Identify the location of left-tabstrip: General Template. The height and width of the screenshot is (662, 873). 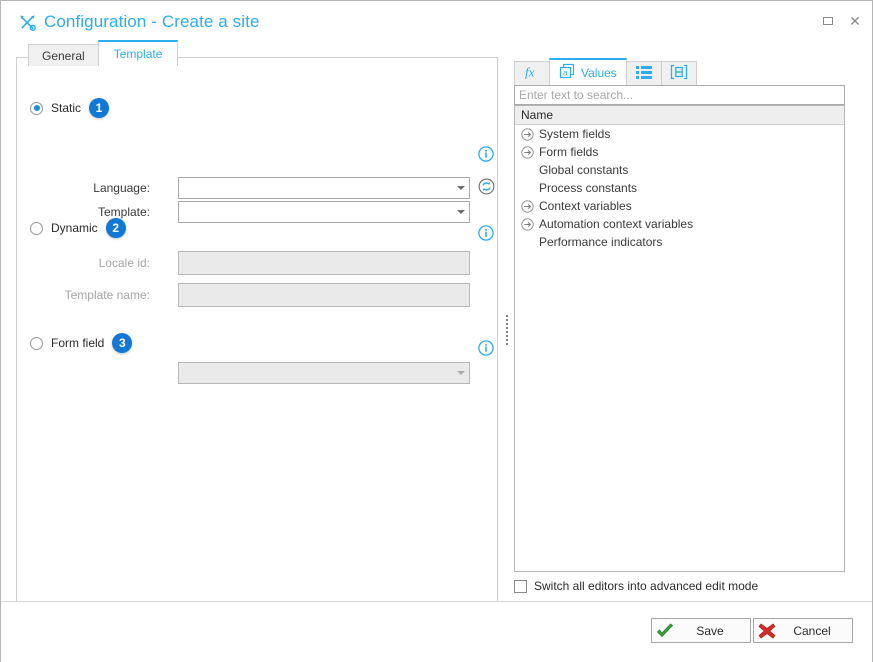
(103, 53).